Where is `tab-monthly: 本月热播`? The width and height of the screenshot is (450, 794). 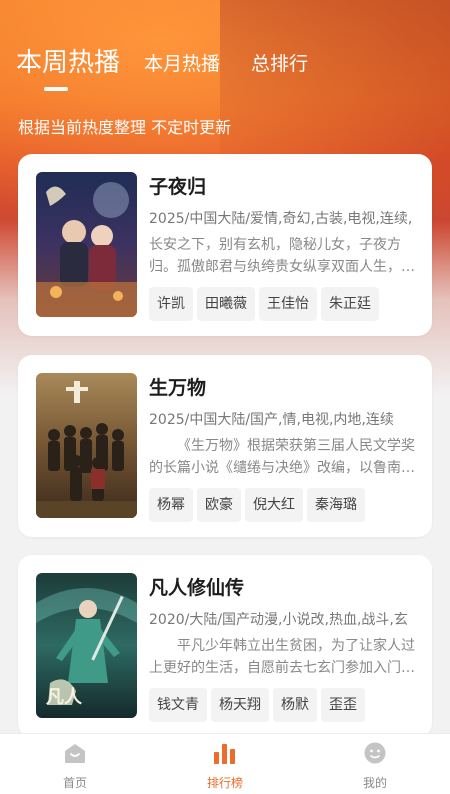 tab-monthly: 本月热播 is located at coordinates (182, 62).